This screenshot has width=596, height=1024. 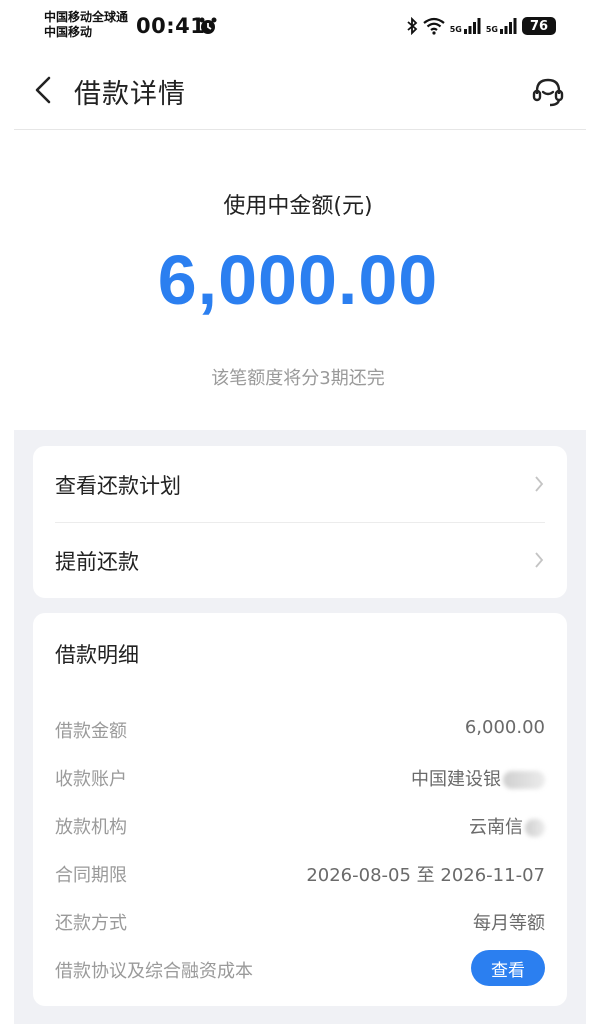 I want to click on view-agreement-button: 查看, so click(x=508, y=968).